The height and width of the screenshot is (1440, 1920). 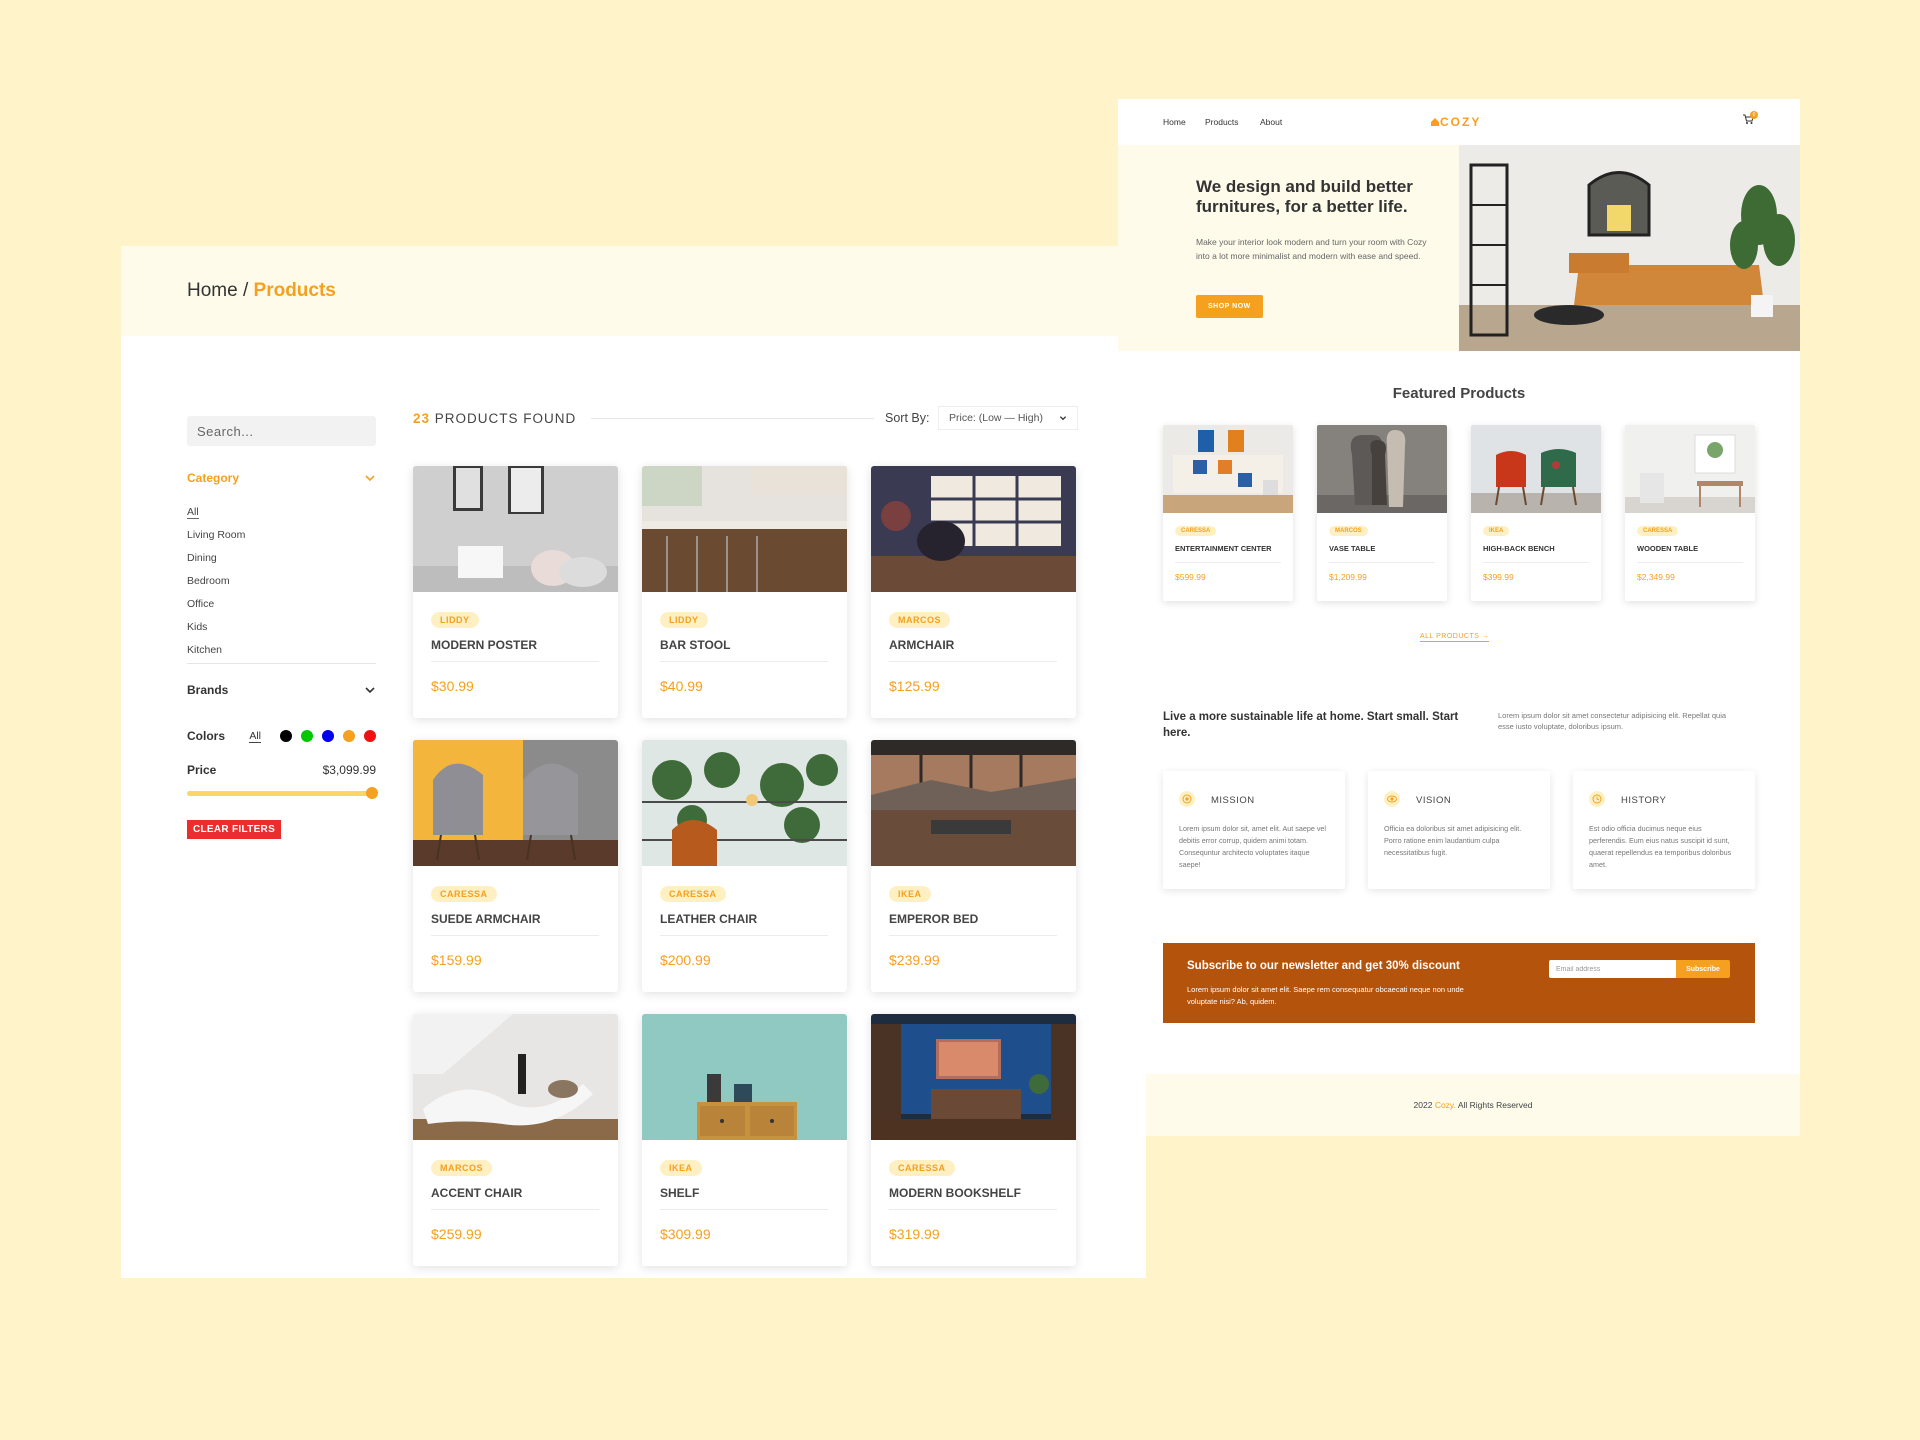 What do you see at coordinates (328, 736) in the screenshot?
I see `color-swatch-blue` at bounding box center [328, 736].